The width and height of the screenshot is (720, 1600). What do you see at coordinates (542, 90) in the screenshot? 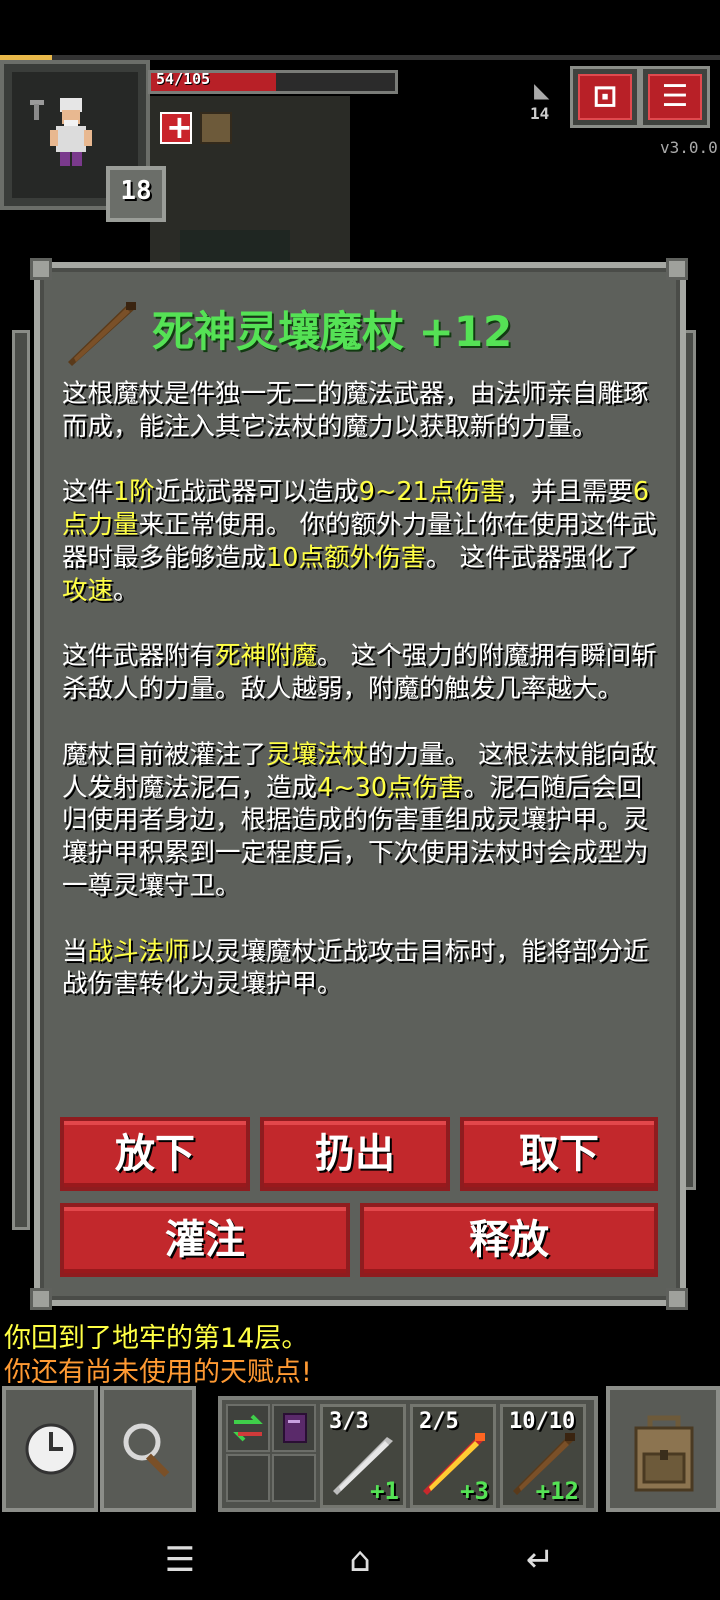
I see `stairs-icon: ◣` at bounding box center [542, 90].